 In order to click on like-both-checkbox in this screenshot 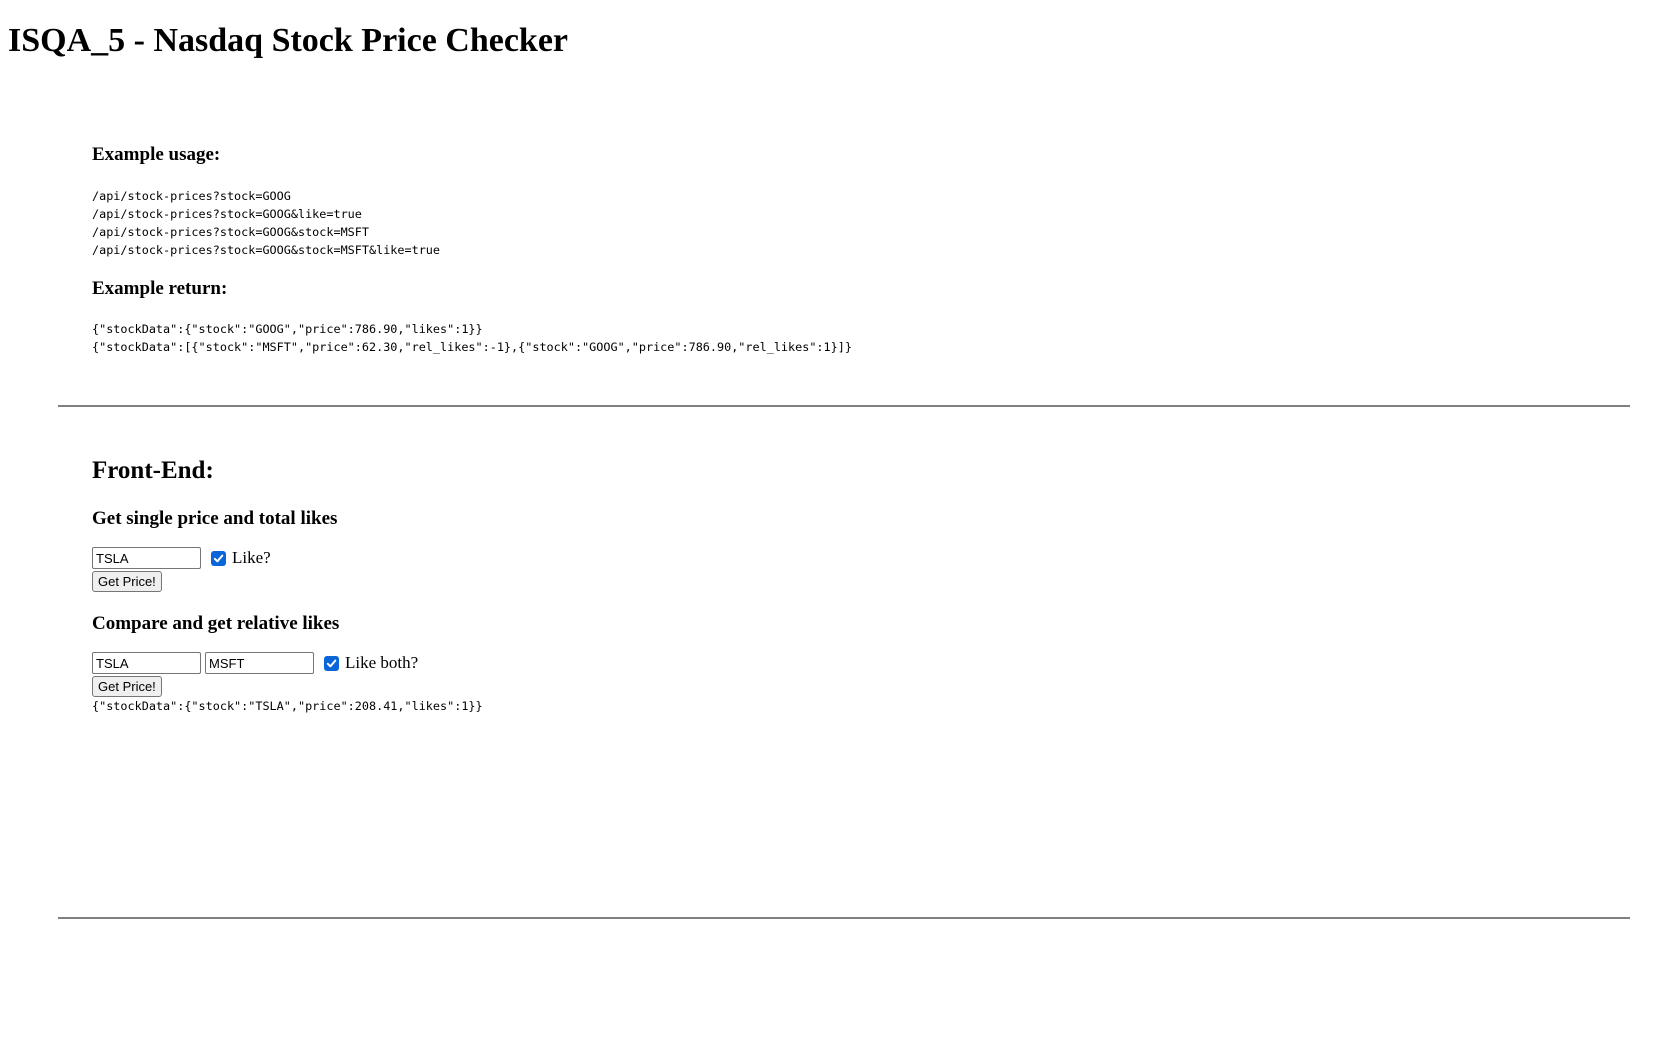, I will do `click(331, 663)`.